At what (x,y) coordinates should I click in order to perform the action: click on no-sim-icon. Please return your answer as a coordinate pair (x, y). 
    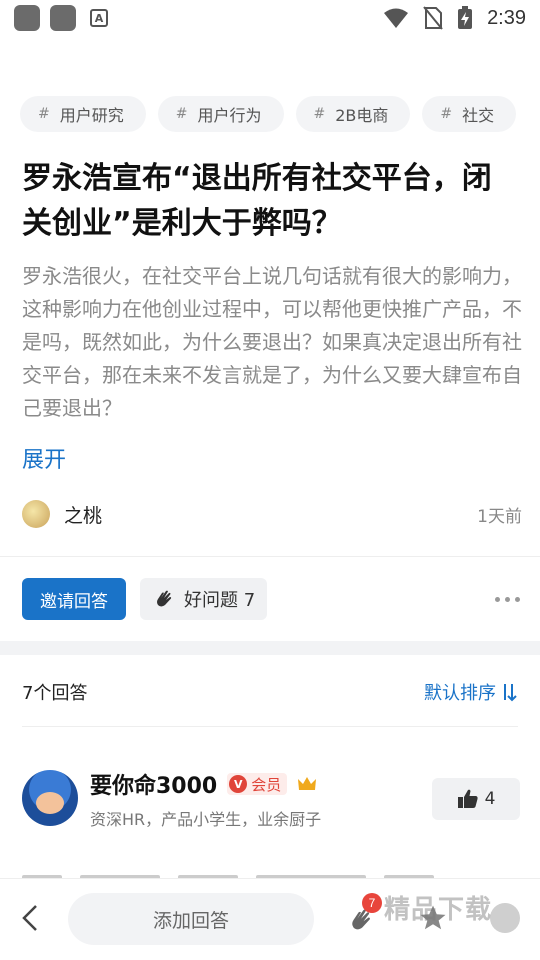
    Looking at the image, I should click on (433, 18).